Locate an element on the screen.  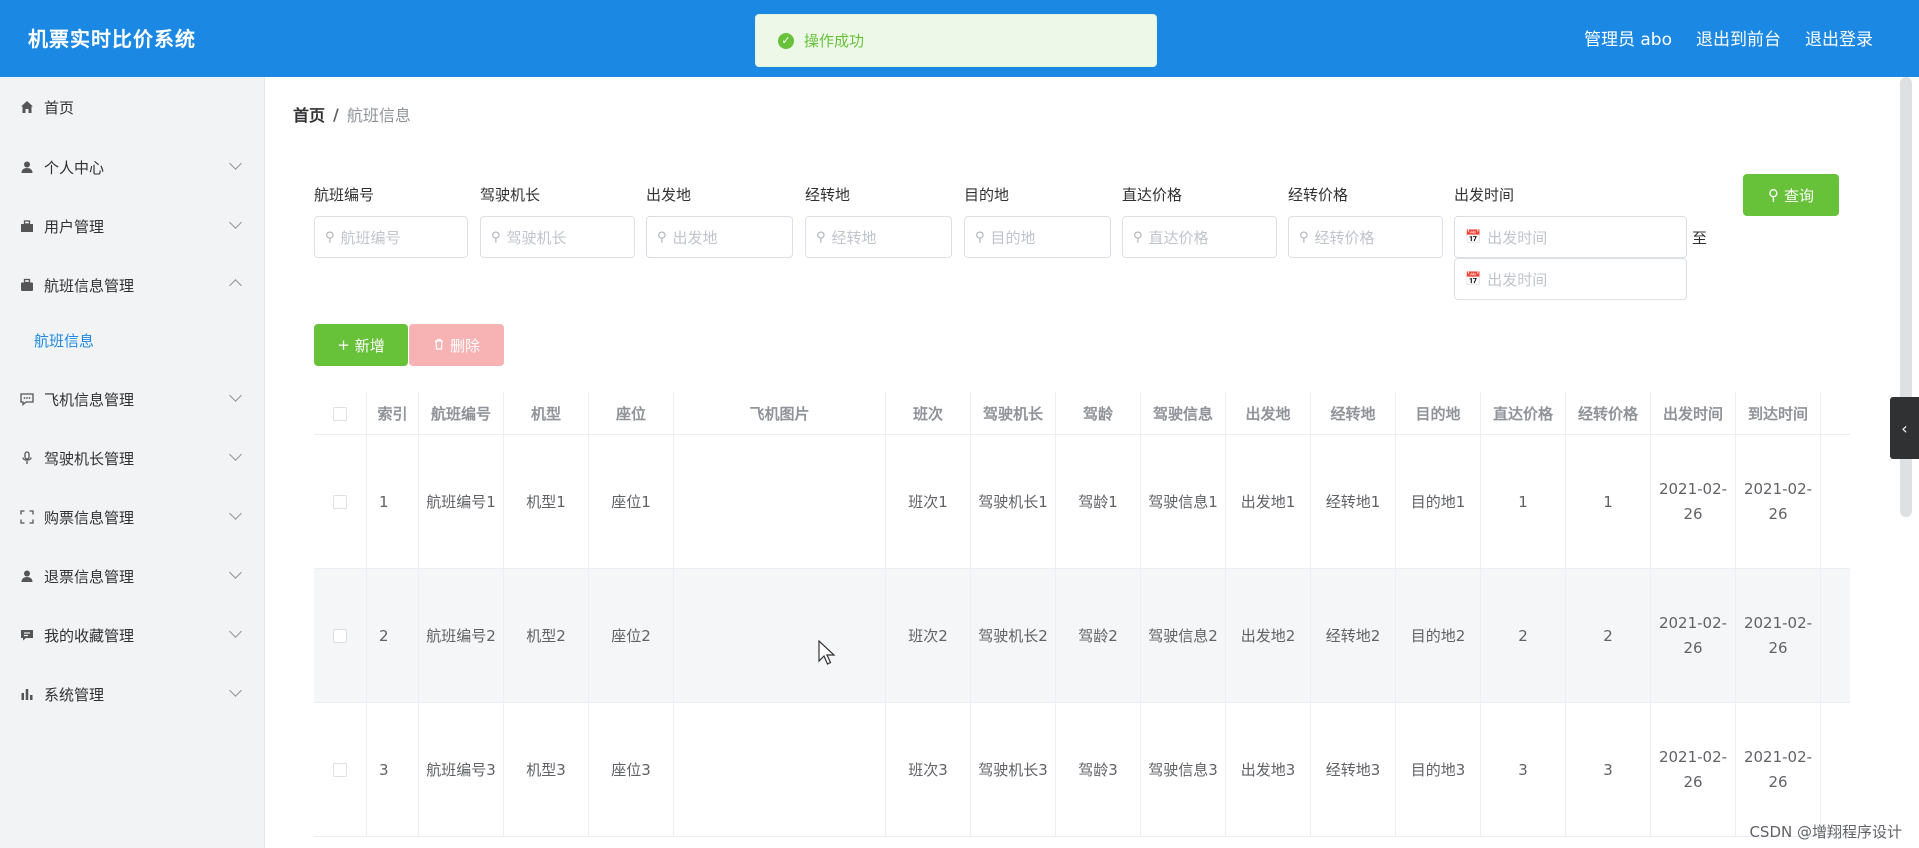
column-header: 到达时间 is located at coordinates (1778, 413).